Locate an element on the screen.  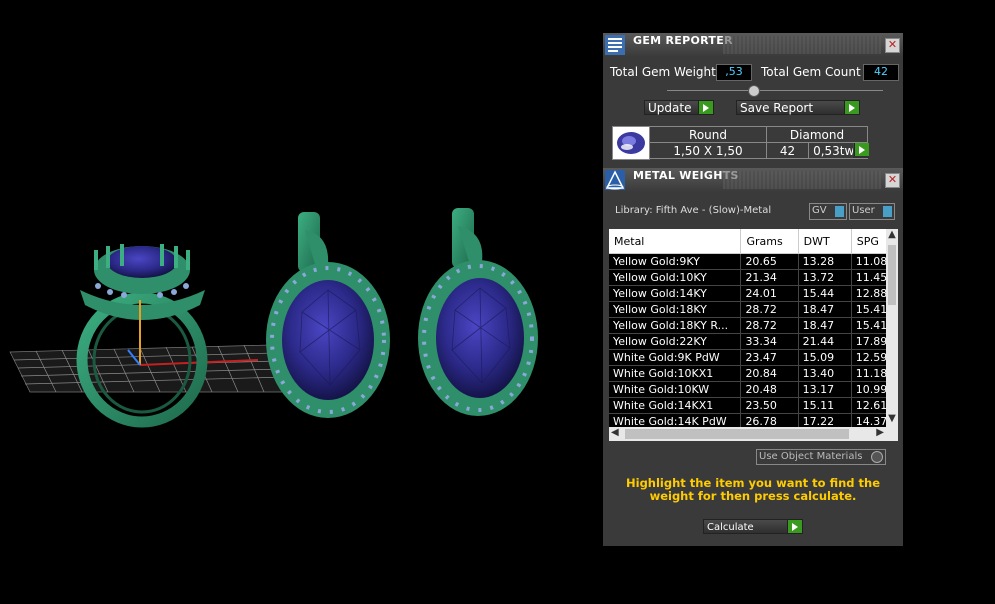
table-row: Yellow Gold:22KY 33.34 21.44 17.89 is located at coordinates (747, 341).